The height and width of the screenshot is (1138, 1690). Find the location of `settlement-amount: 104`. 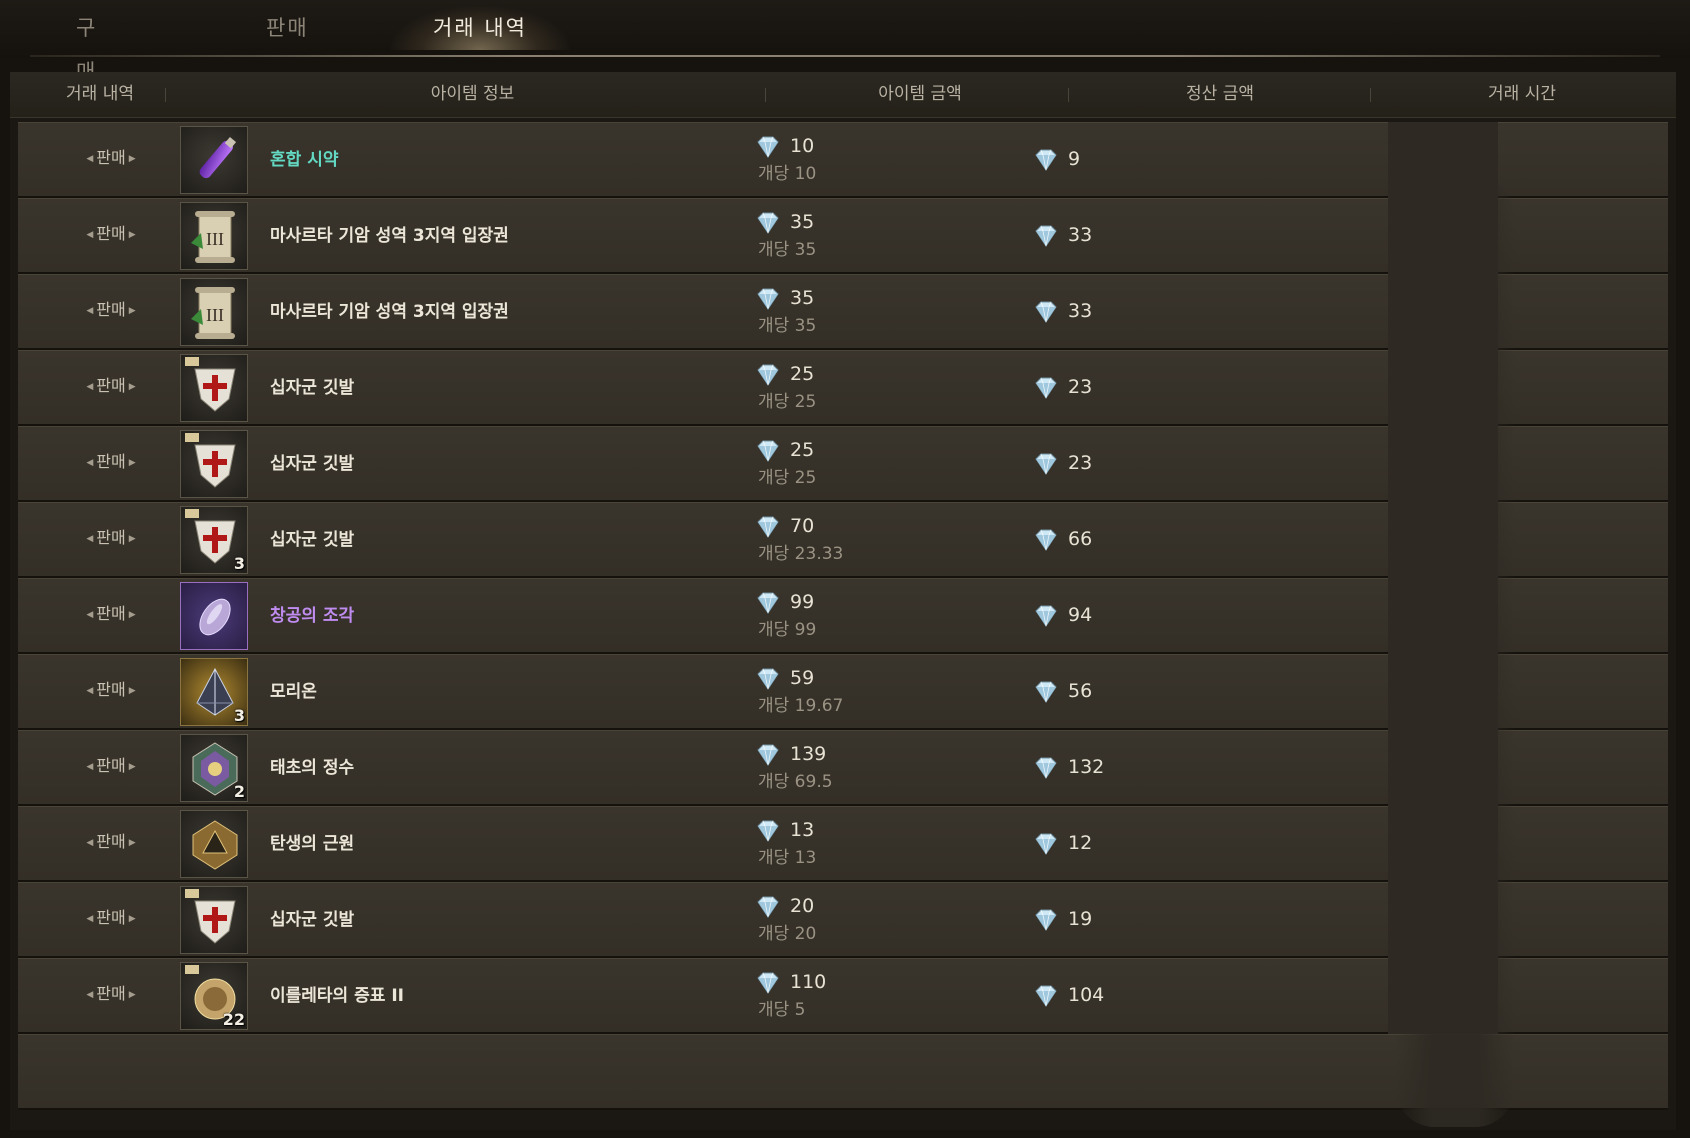

settlement-amount: 104 is located at coordinates (1068, 995).